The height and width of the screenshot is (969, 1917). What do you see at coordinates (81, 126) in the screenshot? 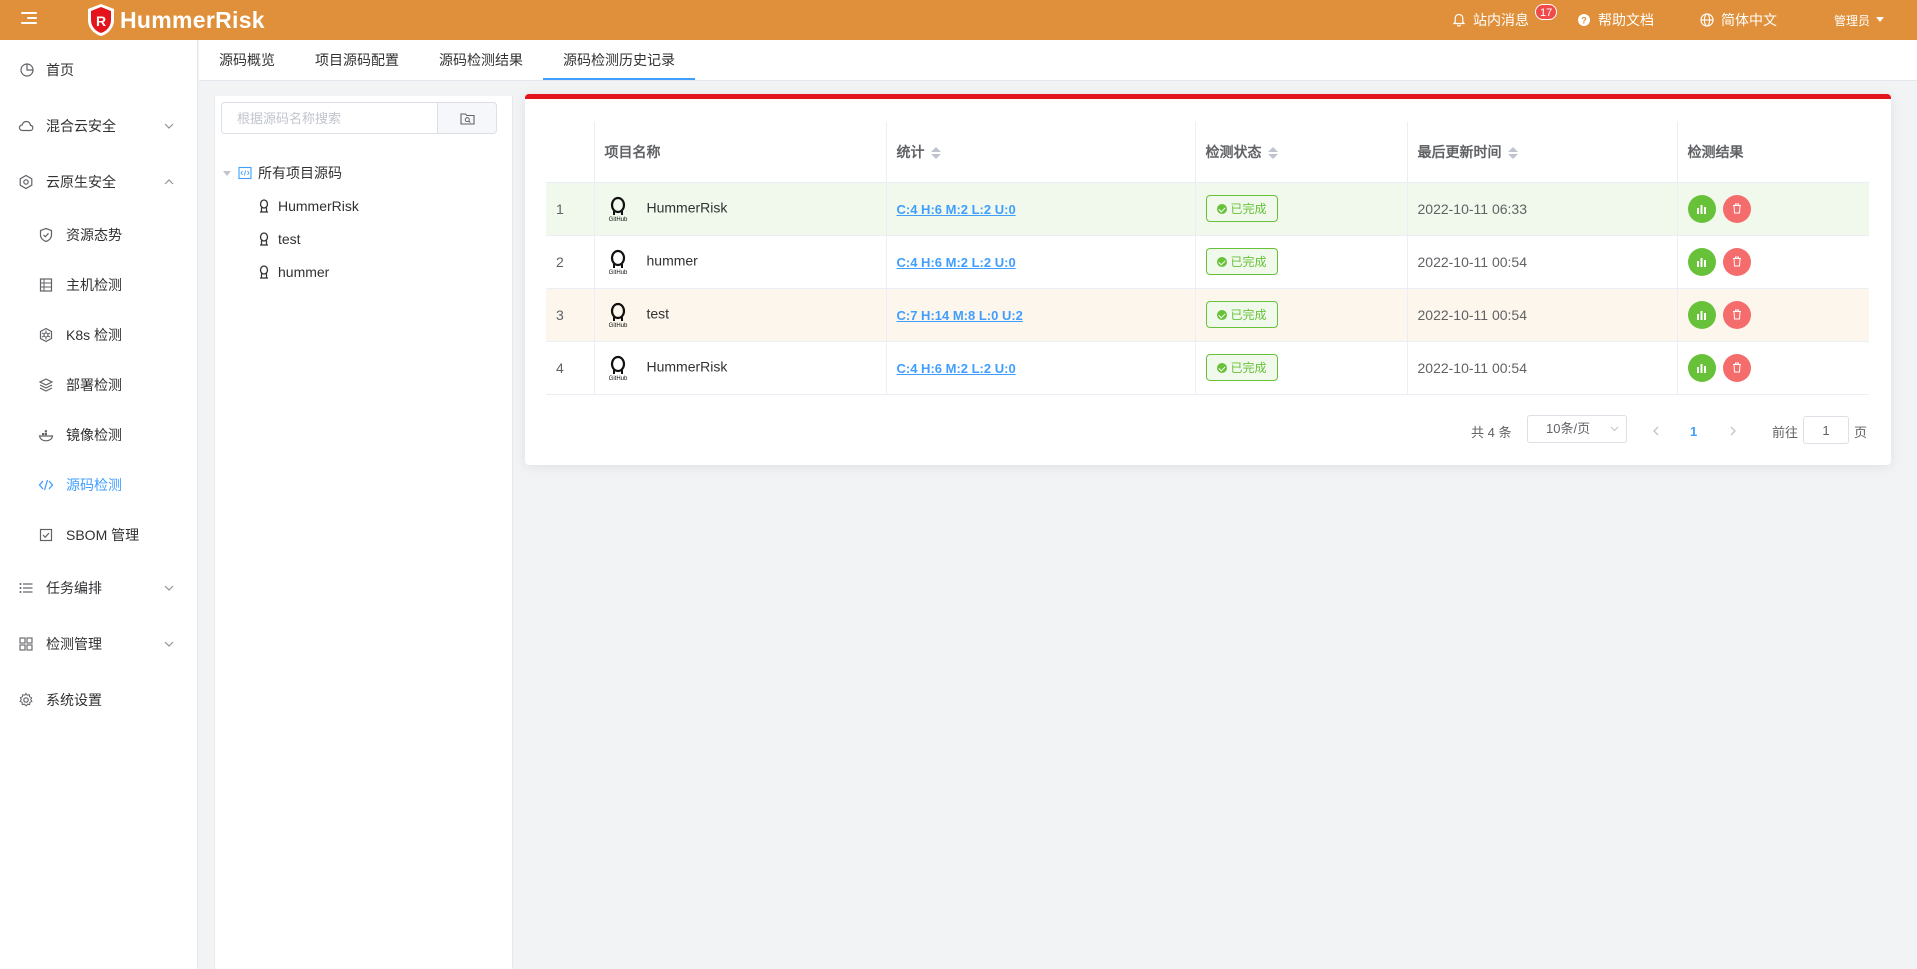
I see `sidebar-item-label: 混合云安全` at bounding box center [81, 126].